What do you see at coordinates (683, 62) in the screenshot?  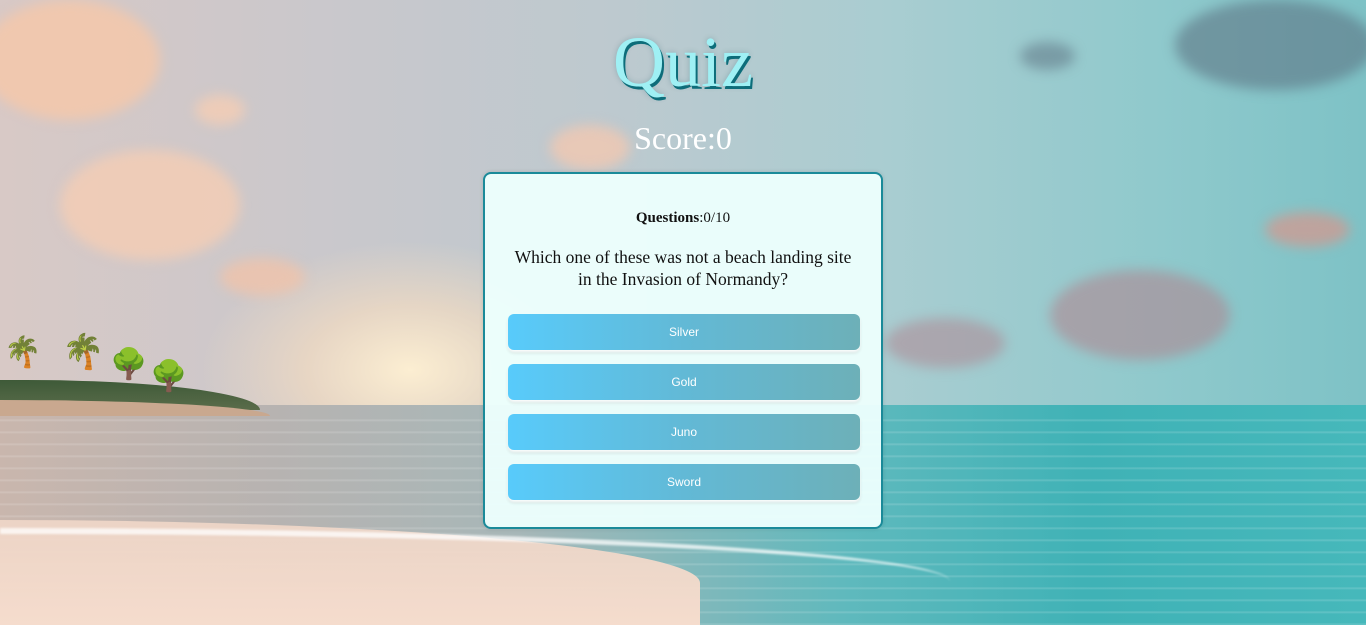 I see `page-title: Quiz` at bounding box center [683, 62].